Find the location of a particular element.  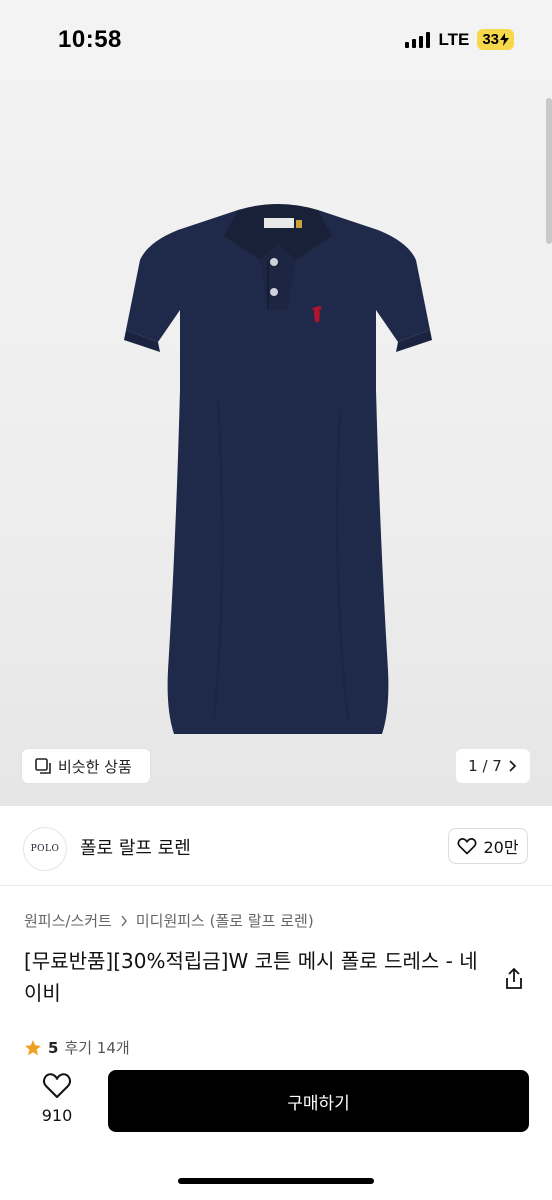

wishlist-count: 910 is located at coordinates (57, 1115).